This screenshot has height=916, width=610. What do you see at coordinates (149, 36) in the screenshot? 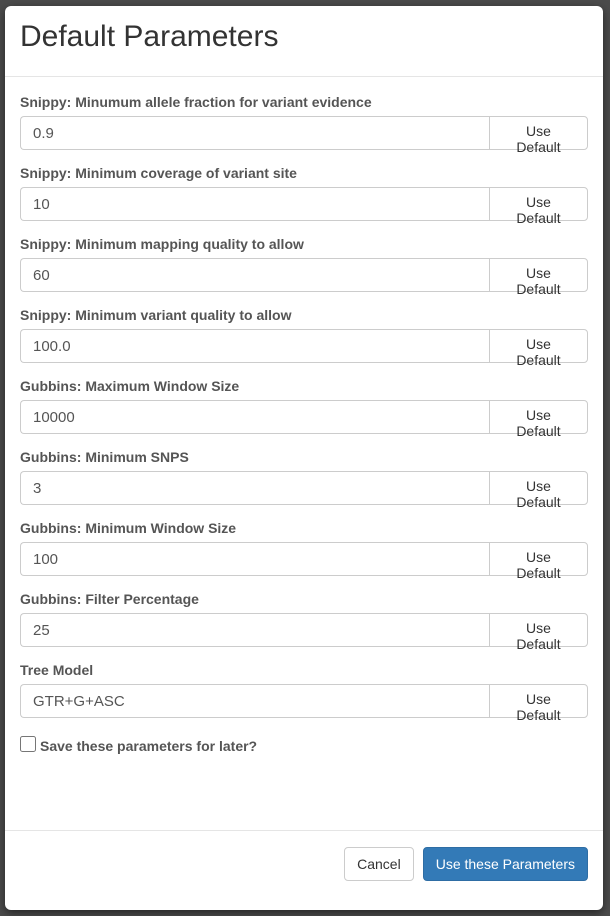
I see `dialog-title: Default Parameters` at bounding box center [149, 36].